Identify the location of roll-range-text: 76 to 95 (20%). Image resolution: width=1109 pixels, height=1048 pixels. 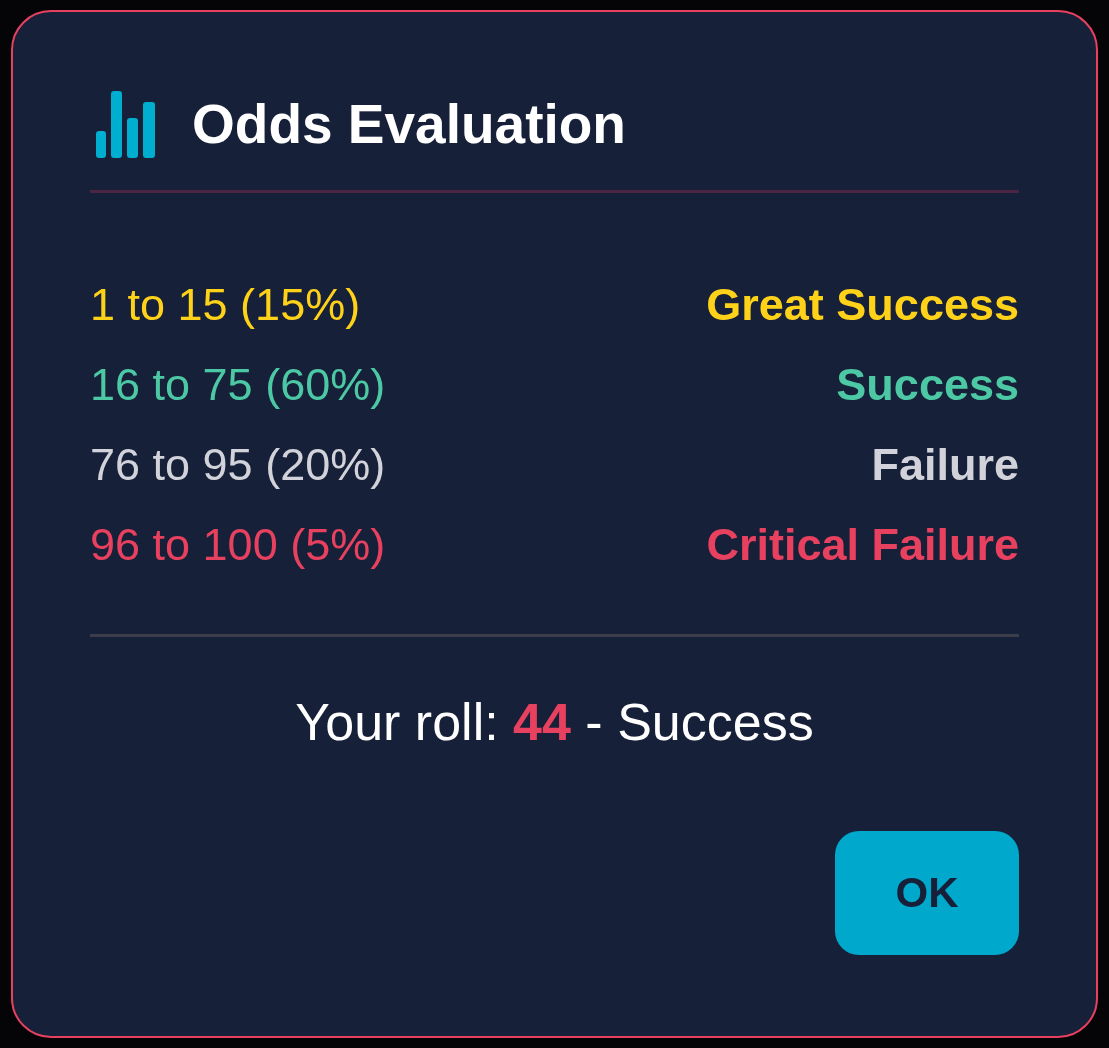
(238, 465).